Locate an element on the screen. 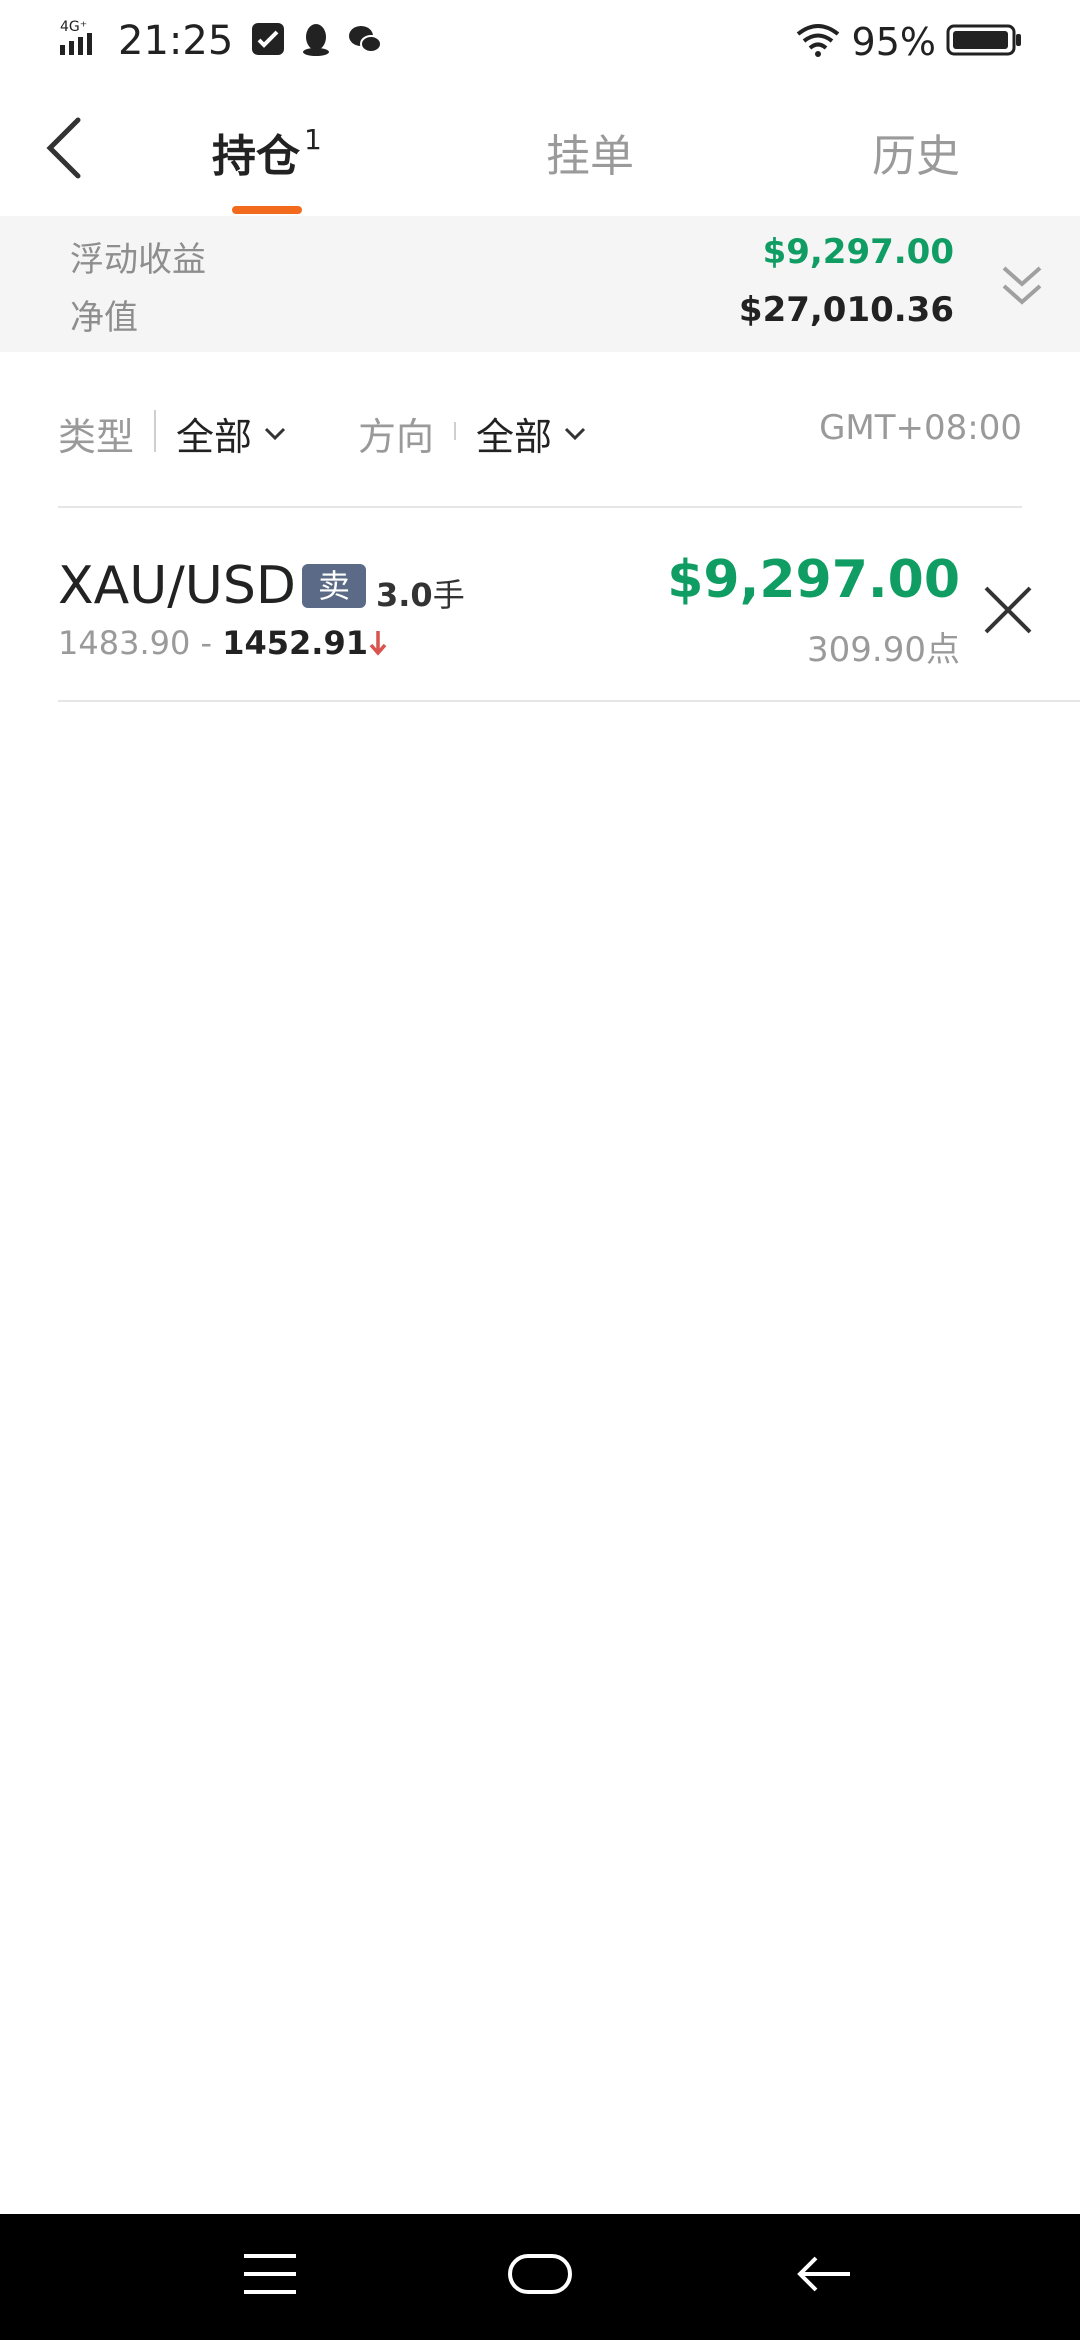 This screenshot has height=2340, width=1080. arrow-left-icon is located at coordinates (823, 2274).